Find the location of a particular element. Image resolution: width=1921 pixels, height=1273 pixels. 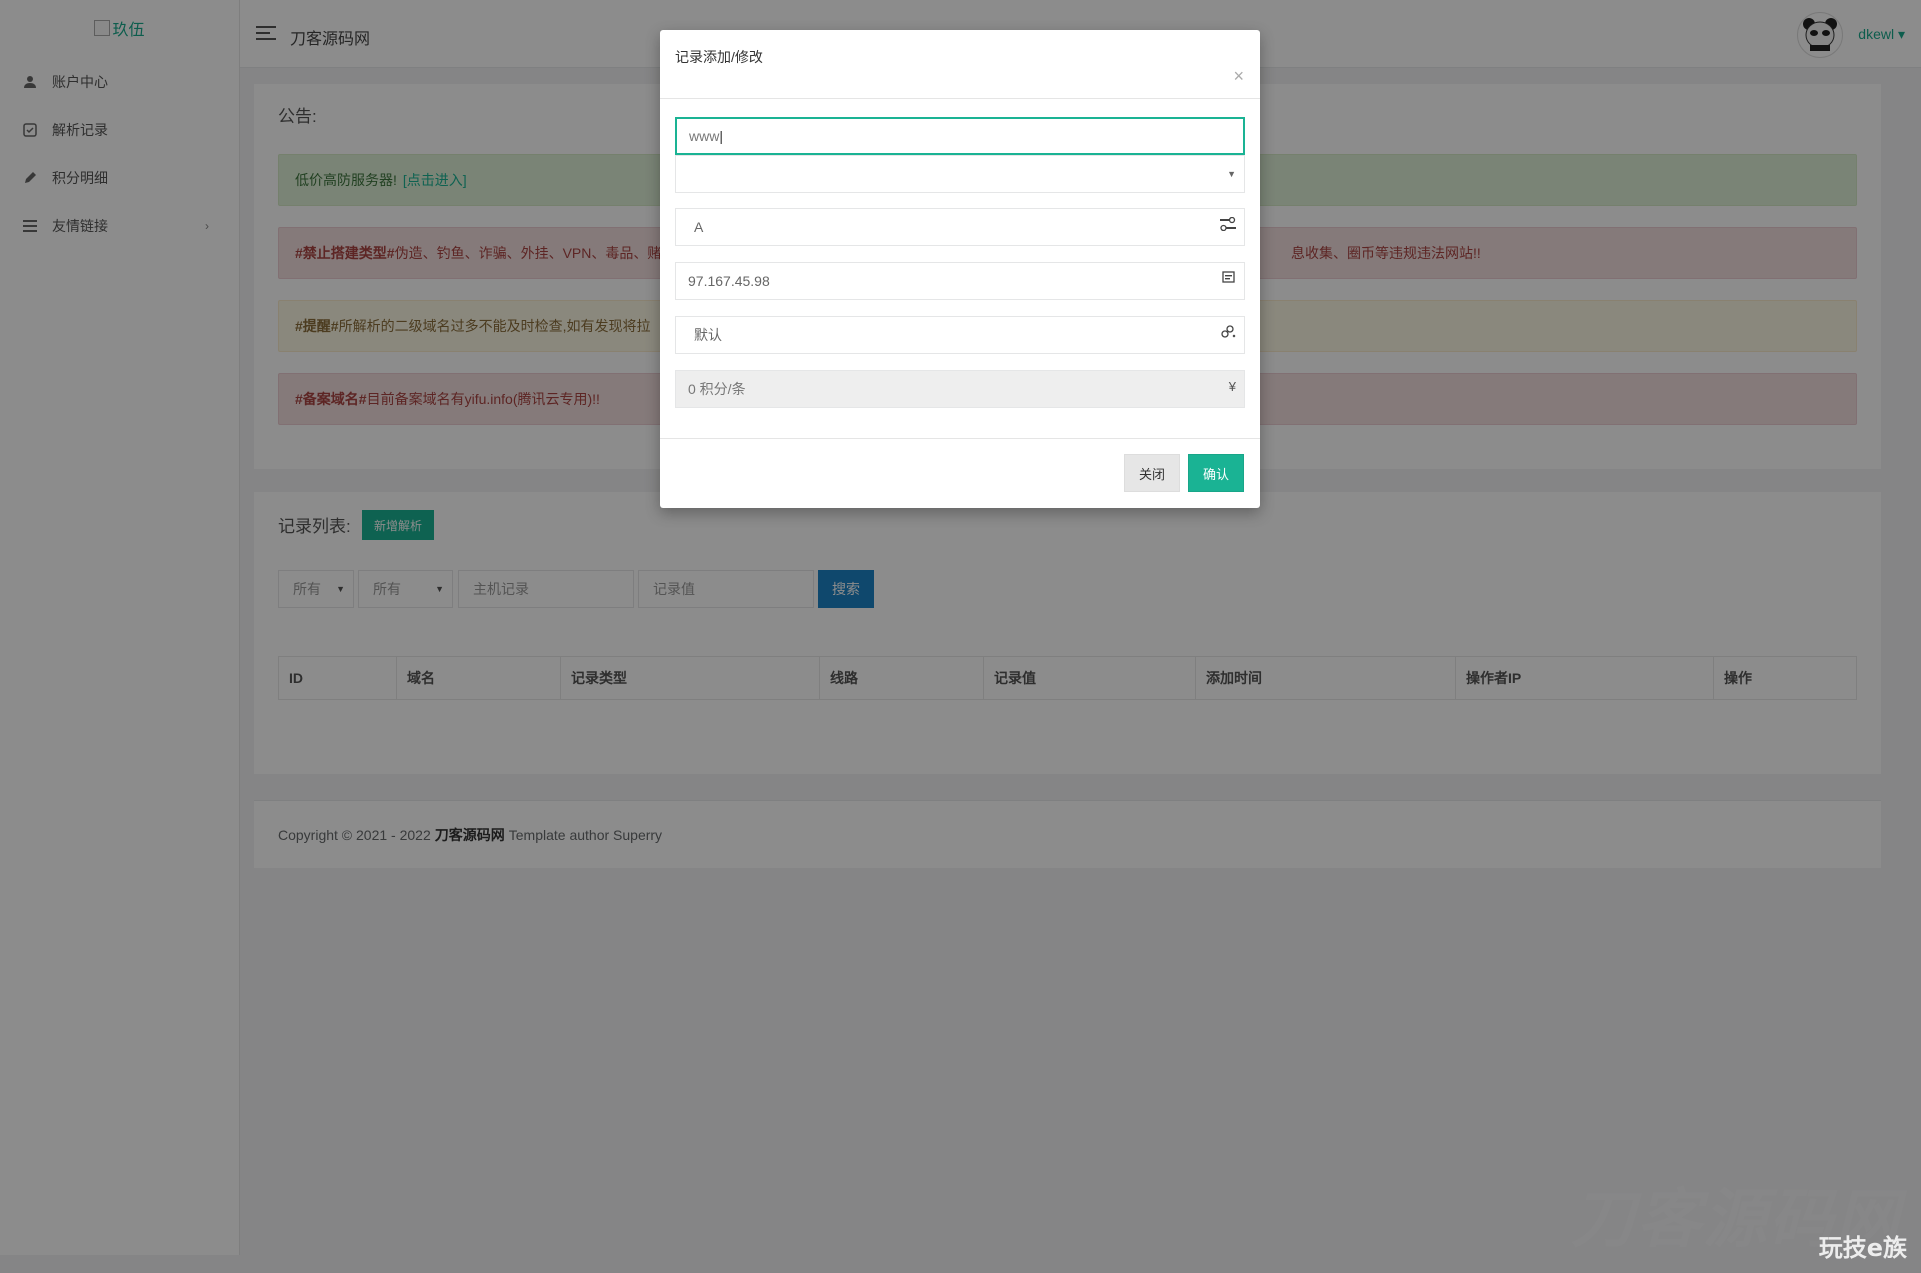

modal-title: 记录添加/修改 is located at coordinates (719, 57).